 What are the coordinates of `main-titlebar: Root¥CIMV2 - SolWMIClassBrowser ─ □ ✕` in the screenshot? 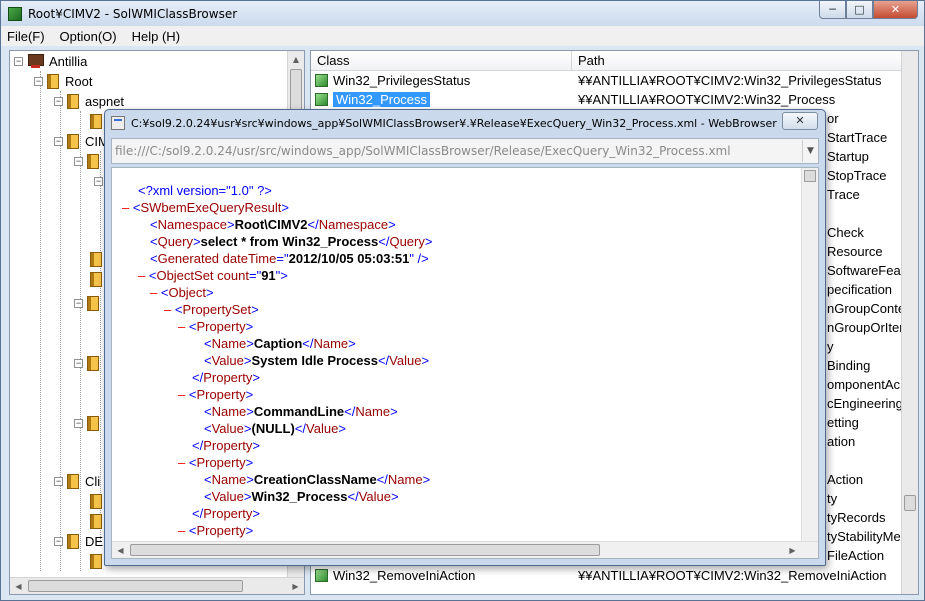 It's located at (462, 13).